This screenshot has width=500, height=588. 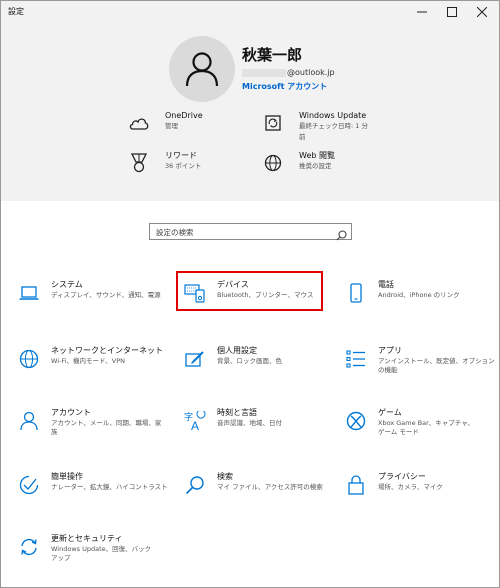 I want to click on title-bar: 設定, so click(x=250, y=12).